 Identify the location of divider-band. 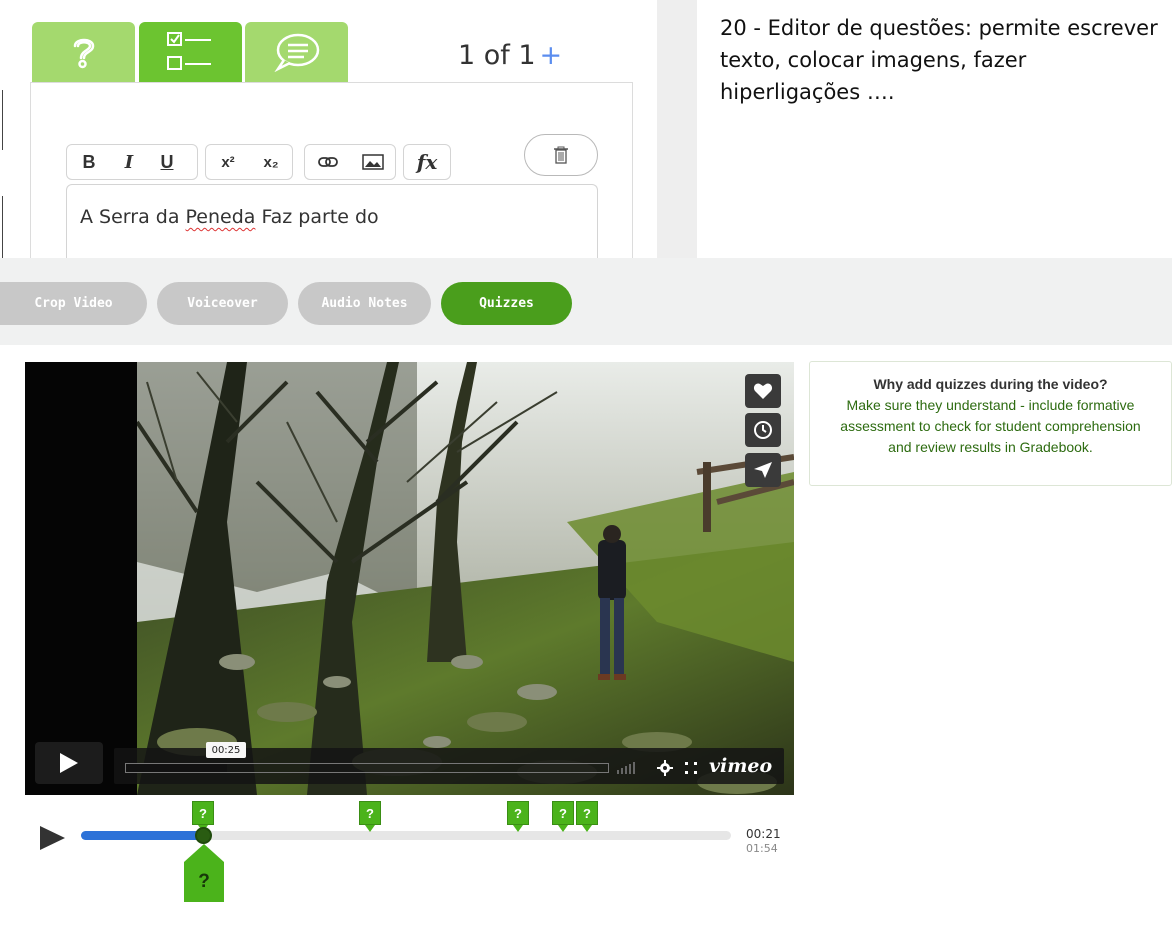
(677, 129).